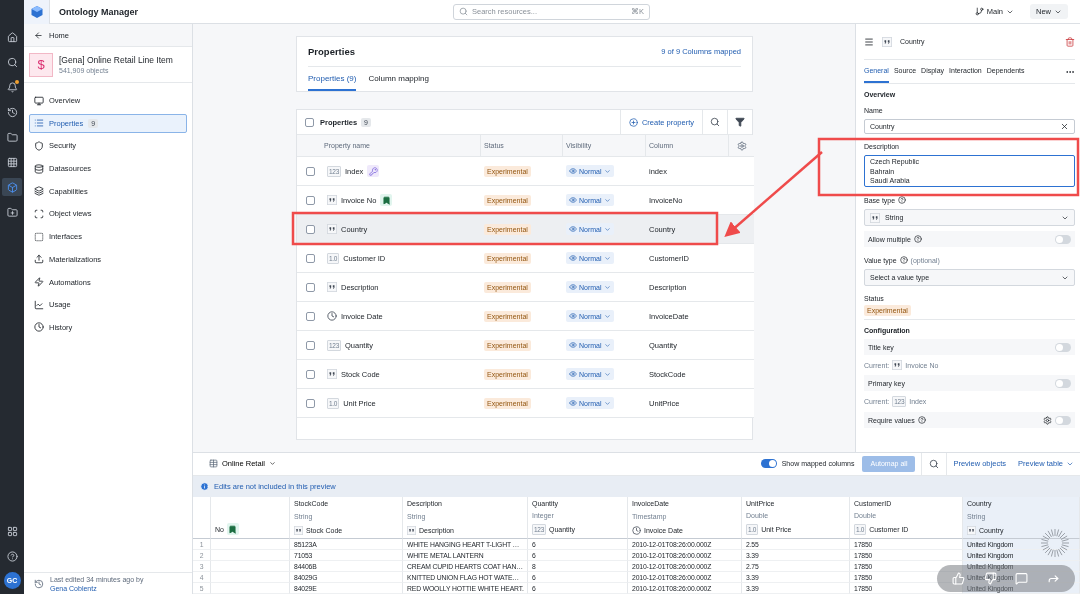 The width and height of the screenshot is (1080, 594). Describe the element at coordinates (38, 35) in the screenshot. I see `back-arrow-icon` at that location.